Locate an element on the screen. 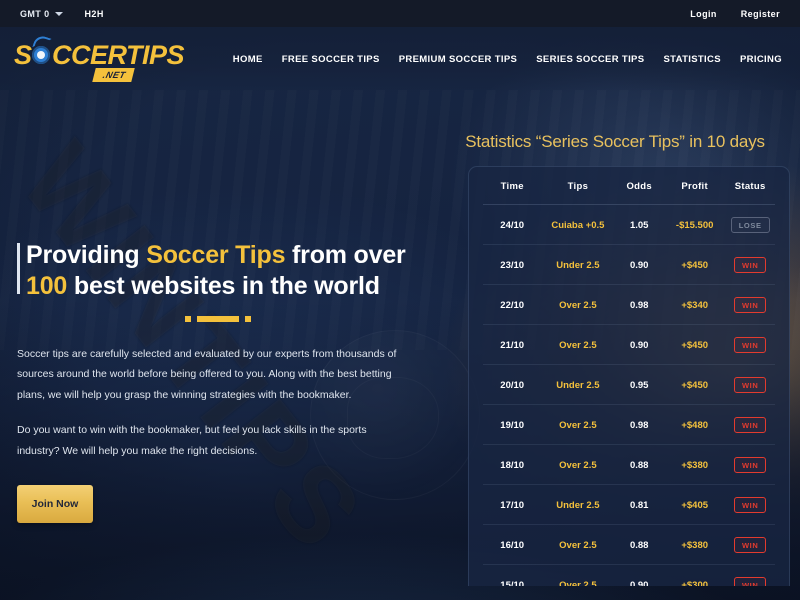 The image size is (800, 600). cell-time: 21/10 is located at coordinates (512, 344).